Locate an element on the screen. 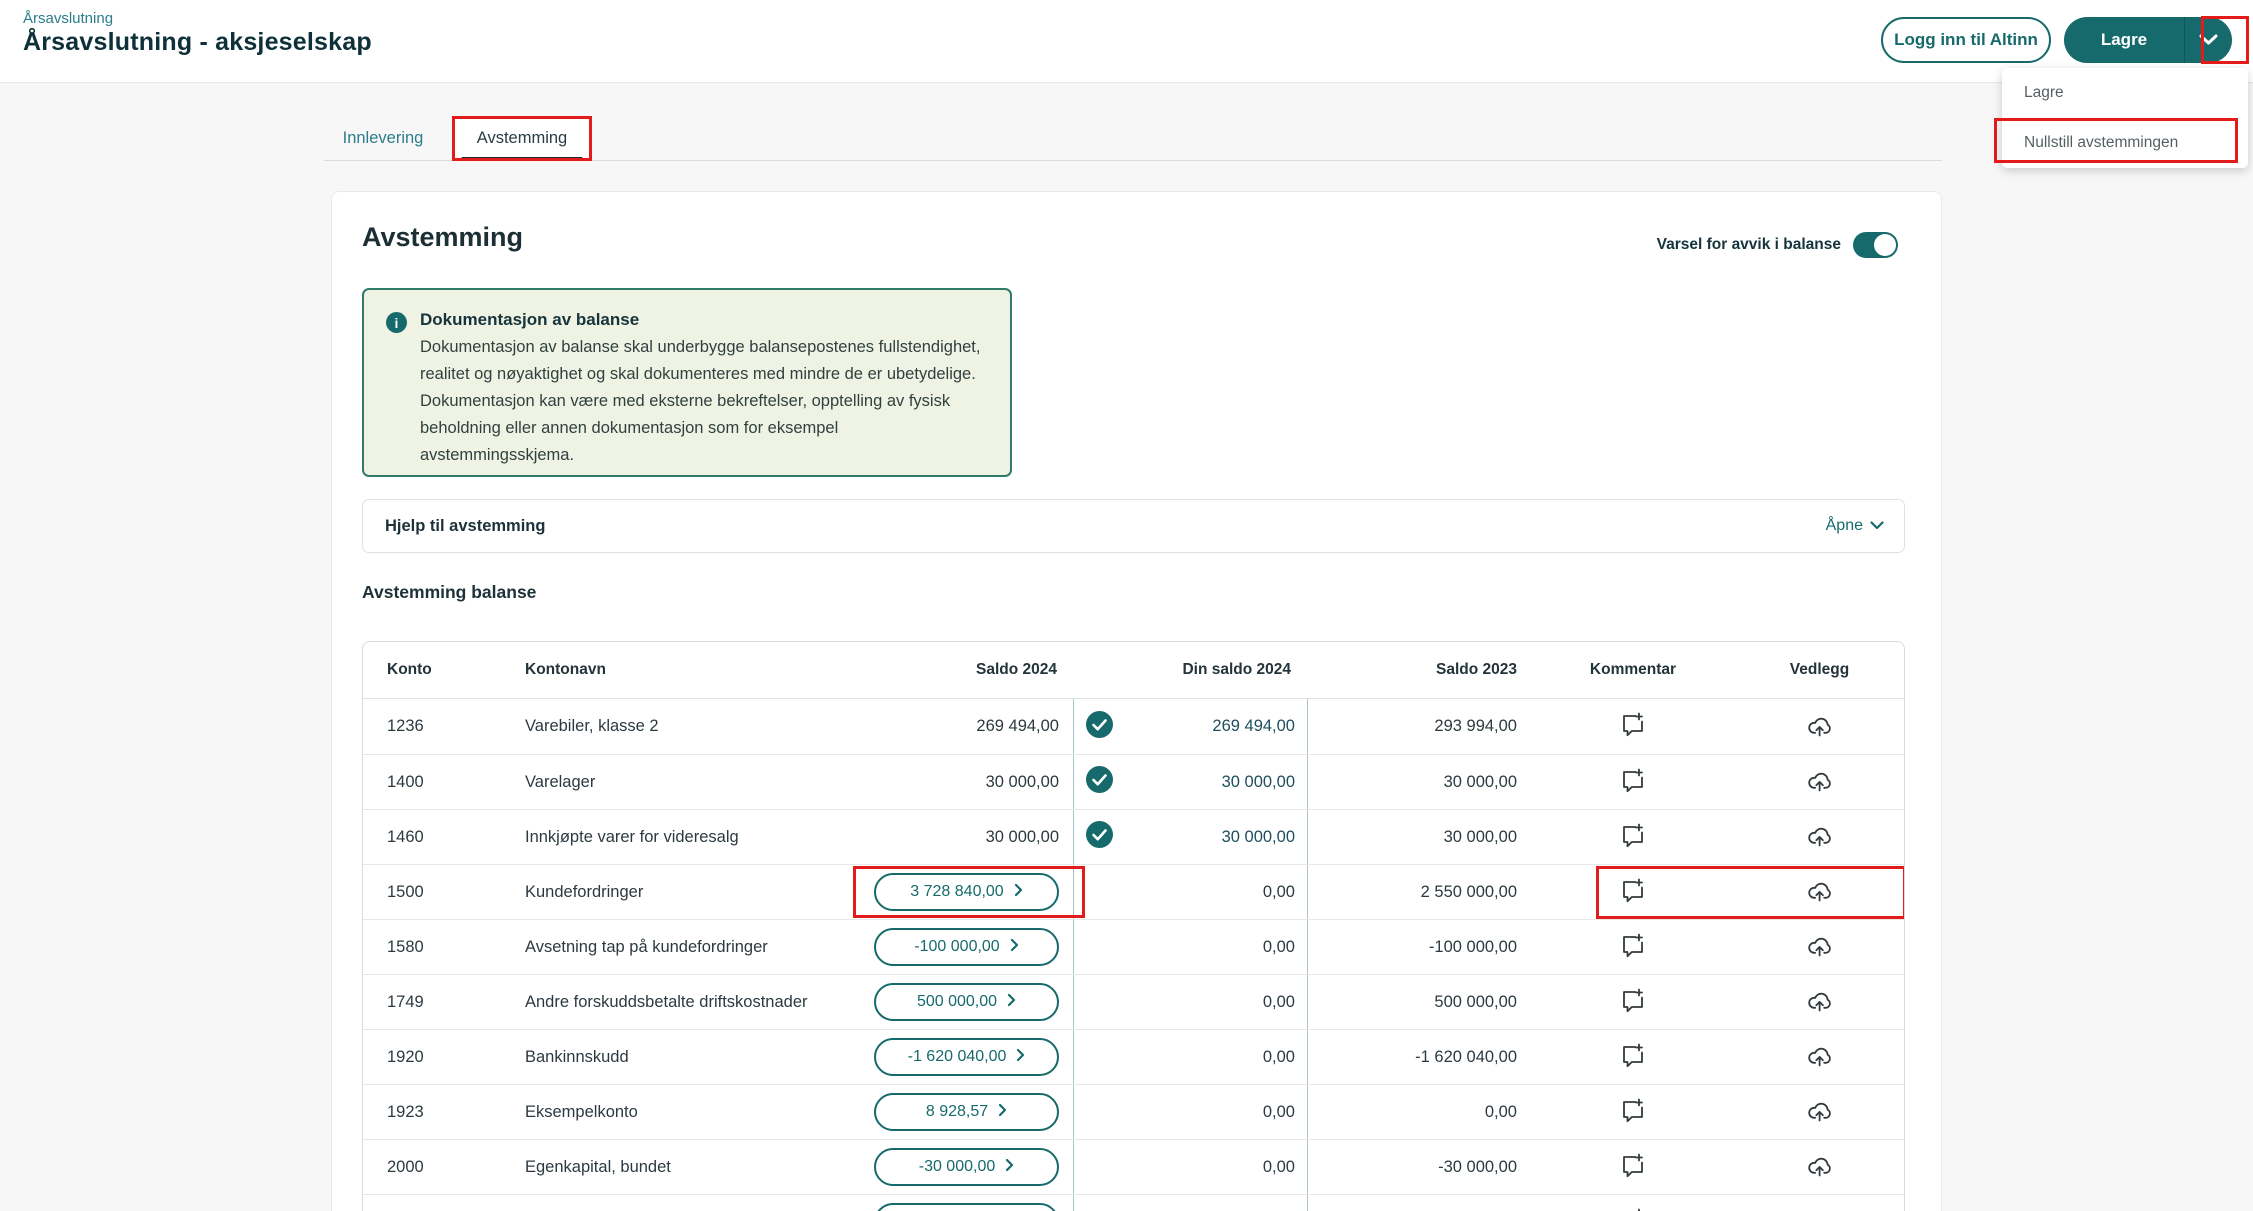 The width and height of the screenshot is (2253, 1211). cell-saldo-2023: 293 994,00 is located at coordinates (1475, 726).